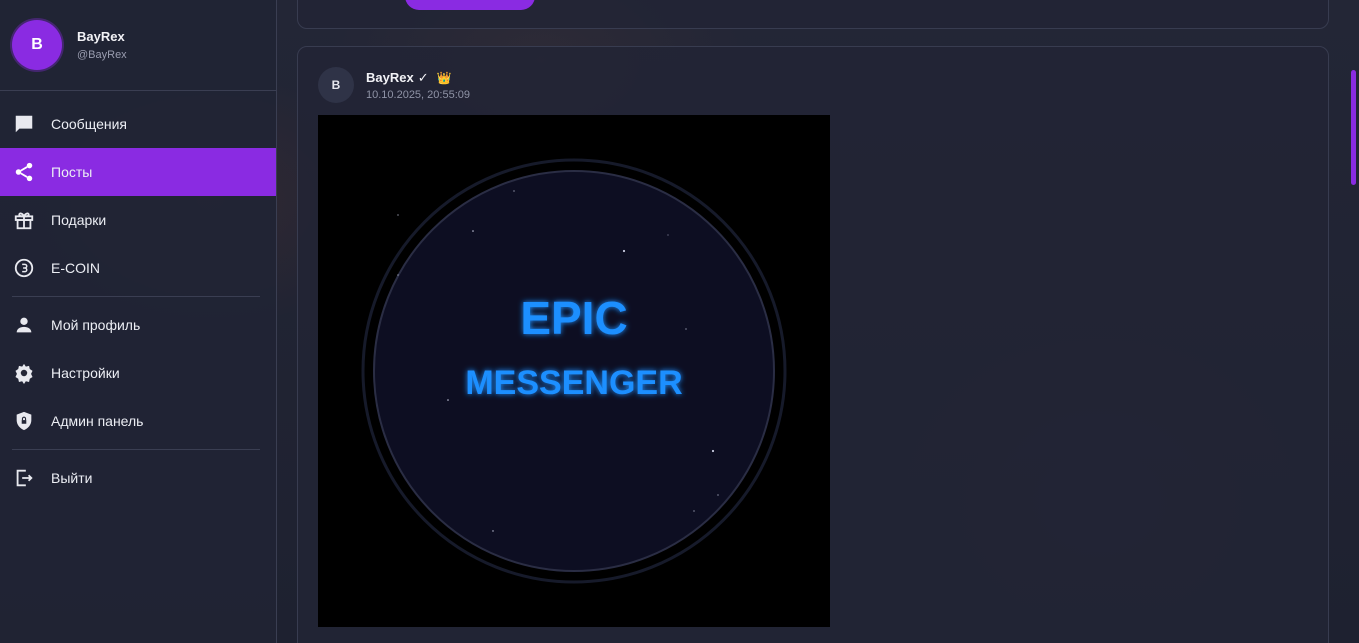  Describe the element at coordinates (573, 318) in the screenshot. I see `image-title-epic: EPIC` at that location.